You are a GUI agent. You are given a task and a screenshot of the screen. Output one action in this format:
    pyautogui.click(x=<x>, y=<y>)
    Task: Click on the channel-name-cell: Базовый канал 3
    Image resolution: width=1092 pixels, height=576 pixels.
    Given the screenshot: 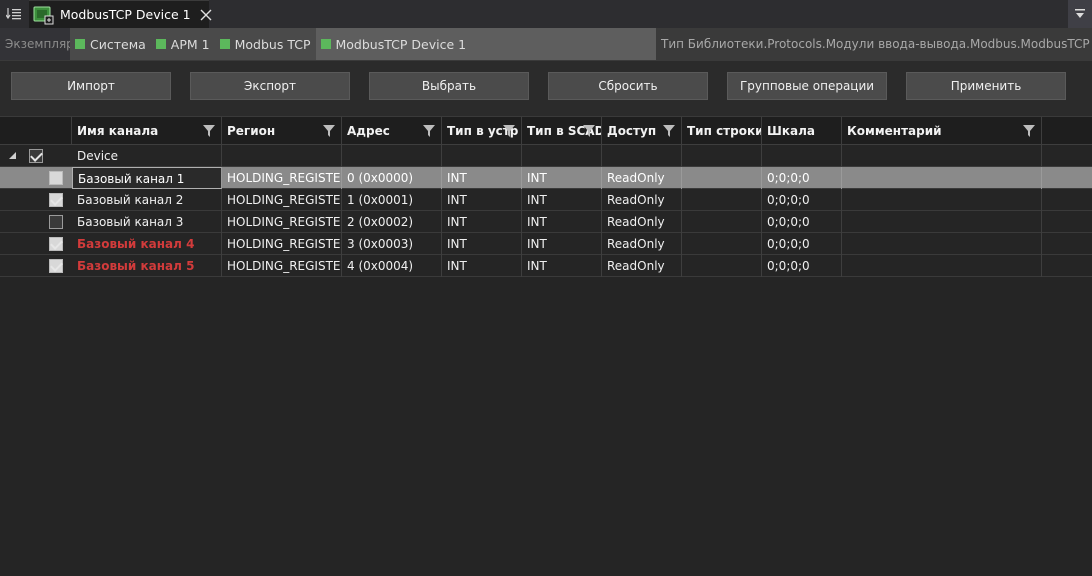 What is the action you would take?
    pyautogui.click(x=147, y=222)
    